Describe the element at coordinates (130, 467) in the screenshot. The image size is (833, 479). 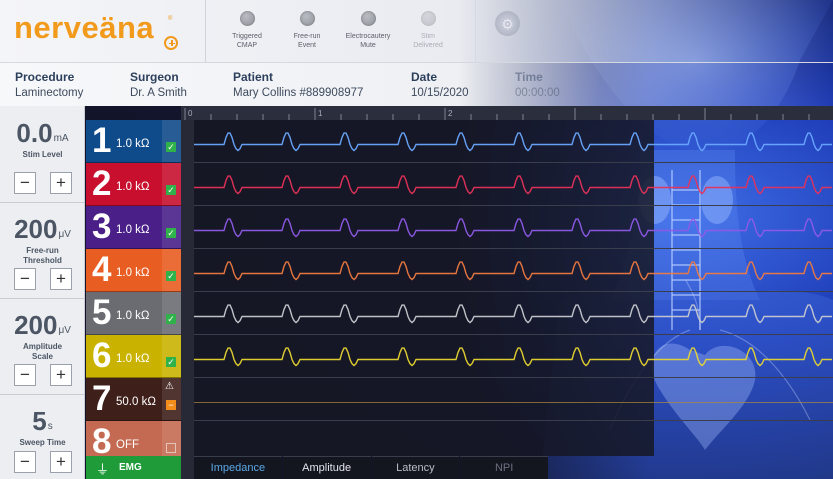
I see `emg-label: EMG` at that location.